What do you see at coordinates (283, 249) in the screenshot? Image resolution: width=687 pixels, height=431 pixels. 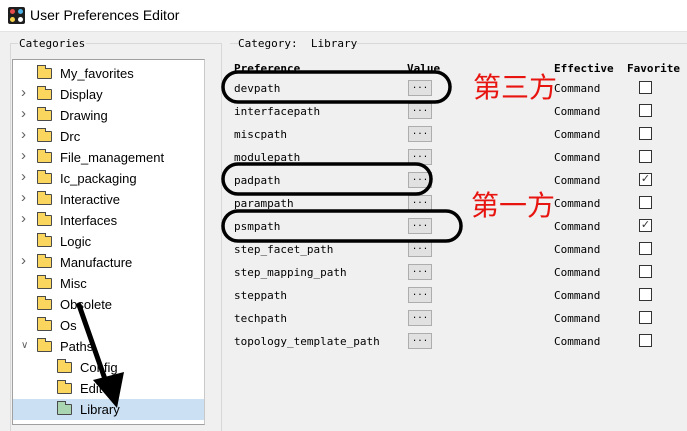 I see `preference-name: step_facet_path` at bounding box center [283, 249].